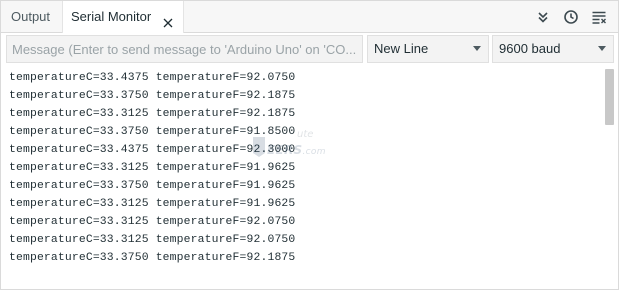 This screenshot has height=290, width=619. Describe the element at coordinates (543, 17) in the screenshot. I see `chevron-double-down-icon` at that location.